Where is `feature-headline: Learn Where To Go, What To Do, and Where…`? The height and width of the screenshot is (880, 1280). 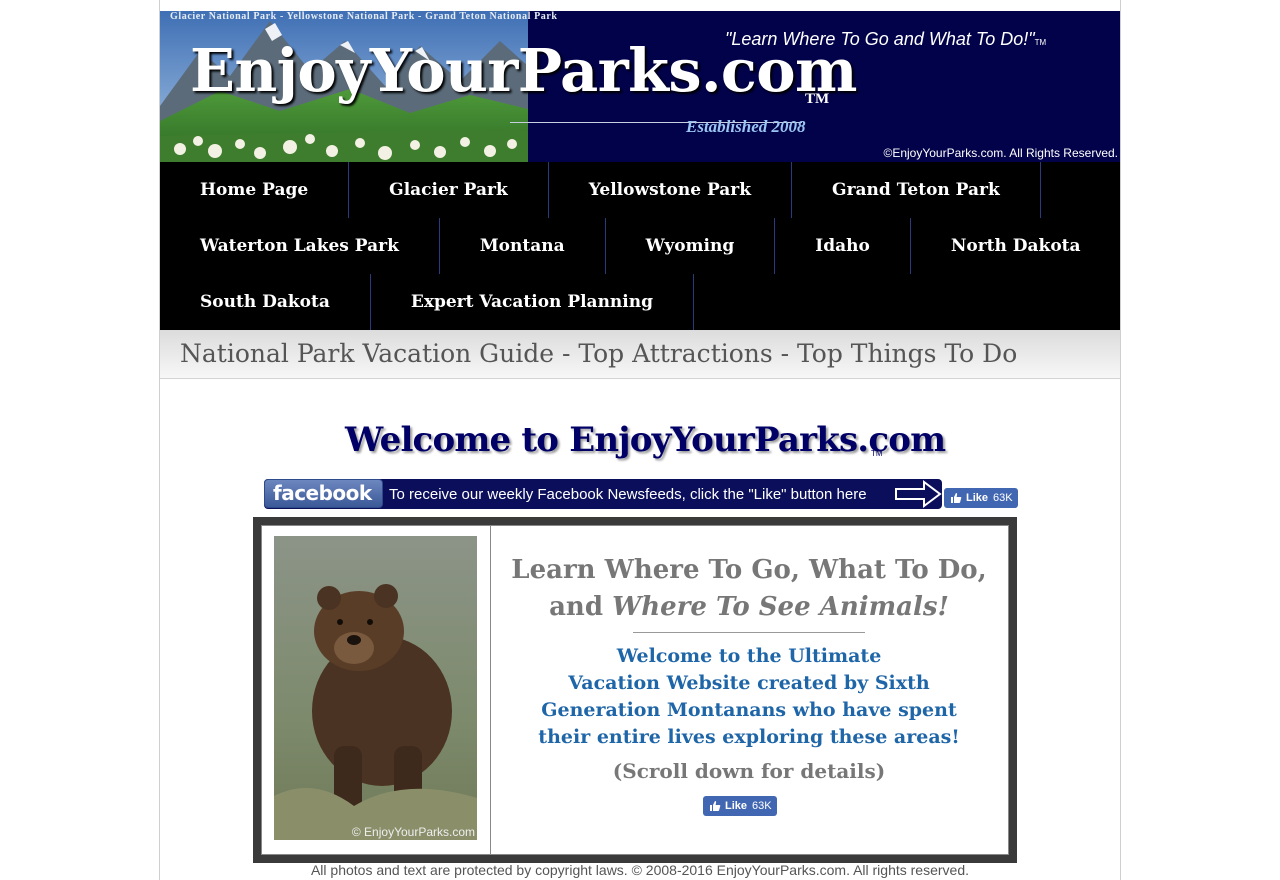
feature-headline: Learn Where To Go, What To Do, and Where… is located at coordinates (749, 589).